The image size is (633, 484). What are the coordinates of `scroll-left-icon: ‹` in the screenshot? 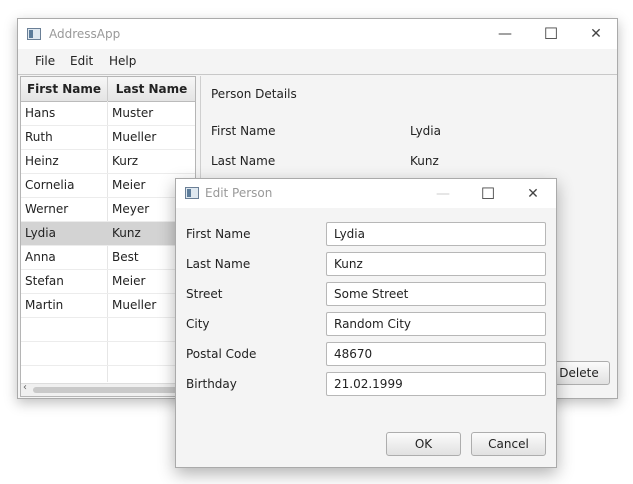 It's located at (25, 387).